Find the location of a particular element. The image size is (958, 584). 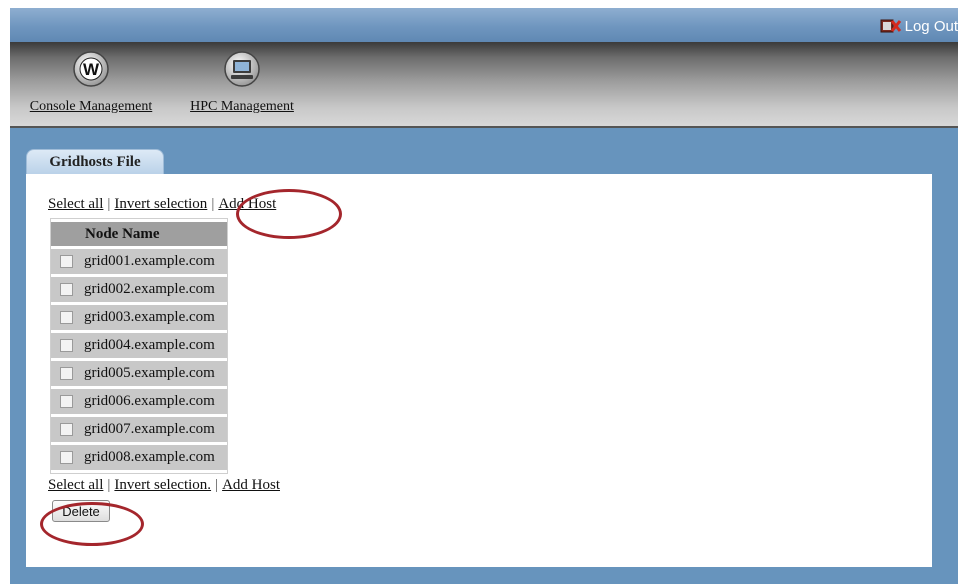

tab-gridhosts-file: Gridhosts File is located at coordinates (95, 162).